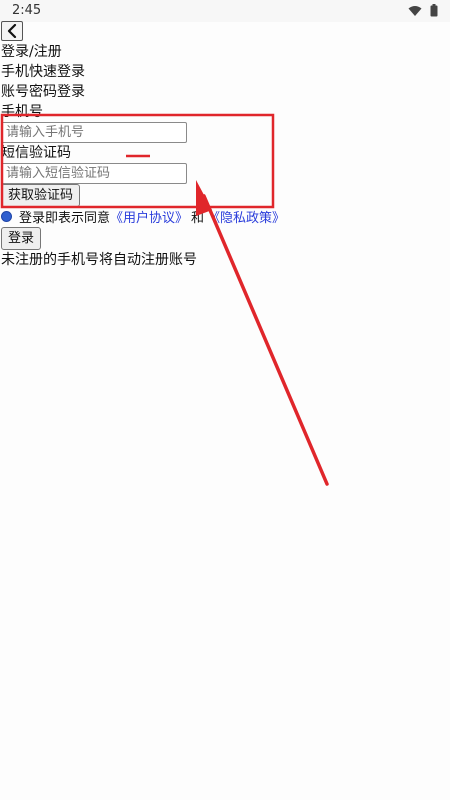 Image resolution: width=450 pixels, height=800 pixels. Describe the element at coordinates (415, 10) in the screenshot. I see `wifi-icon` at that location.